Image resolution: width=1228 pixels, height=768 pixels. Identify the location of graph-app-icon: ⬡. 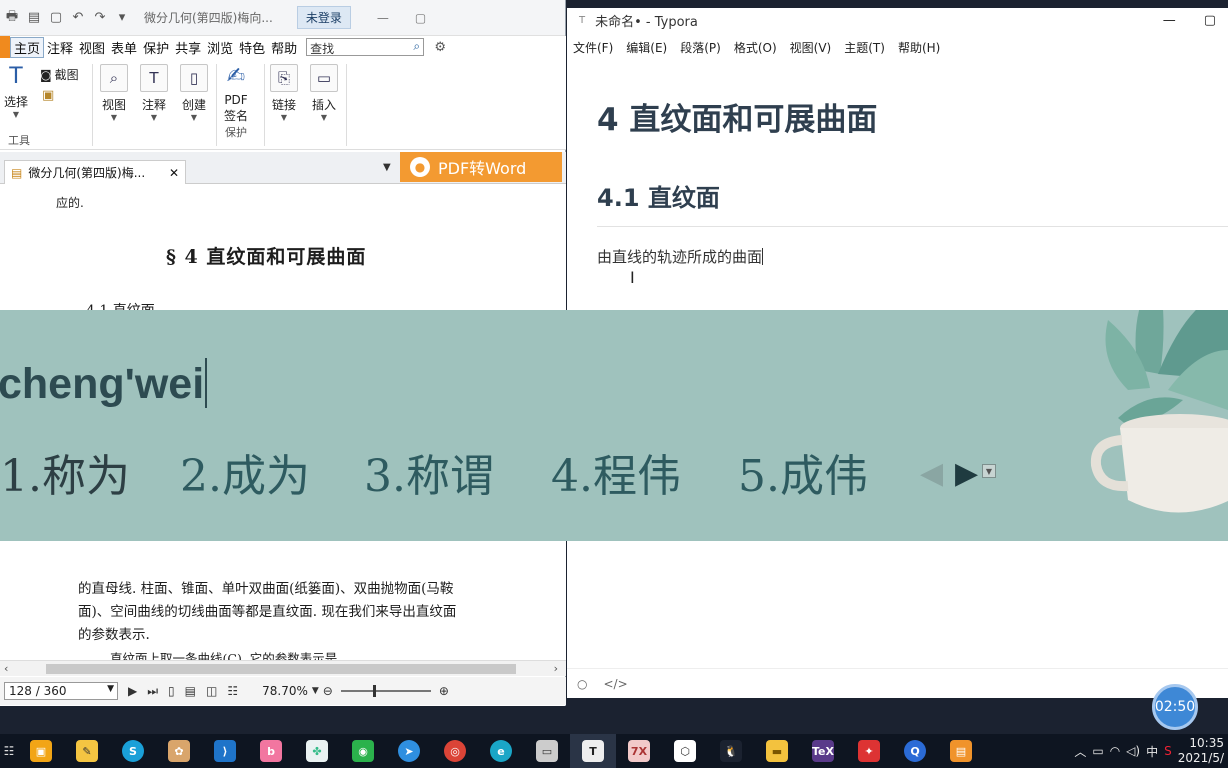
(685, 751).